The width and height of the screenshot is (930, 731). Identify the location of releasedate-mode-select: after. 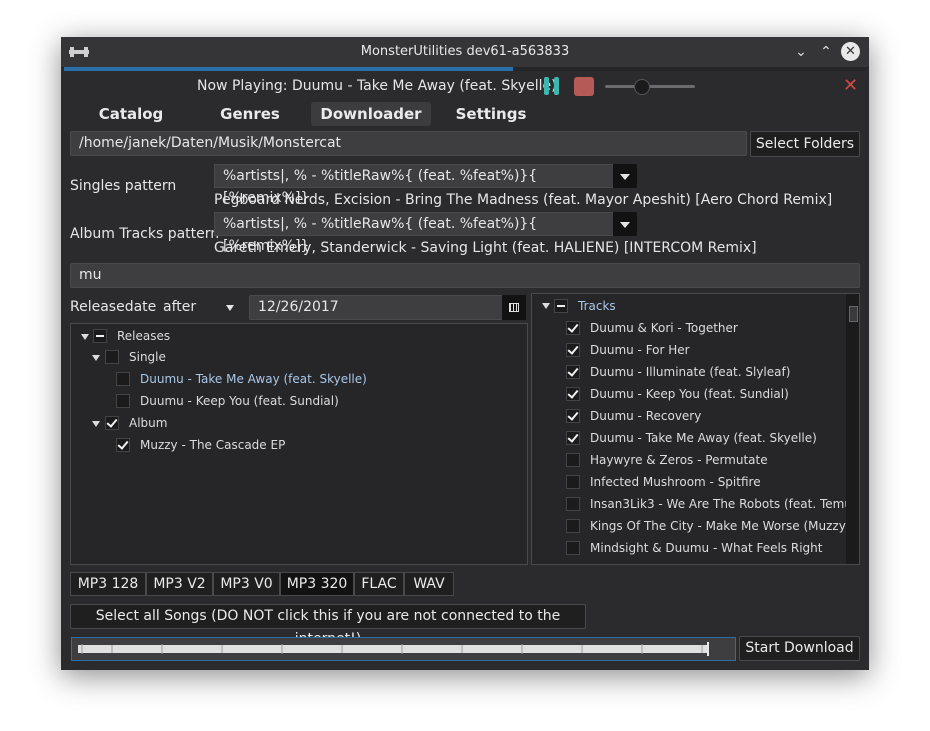
(179, 307).